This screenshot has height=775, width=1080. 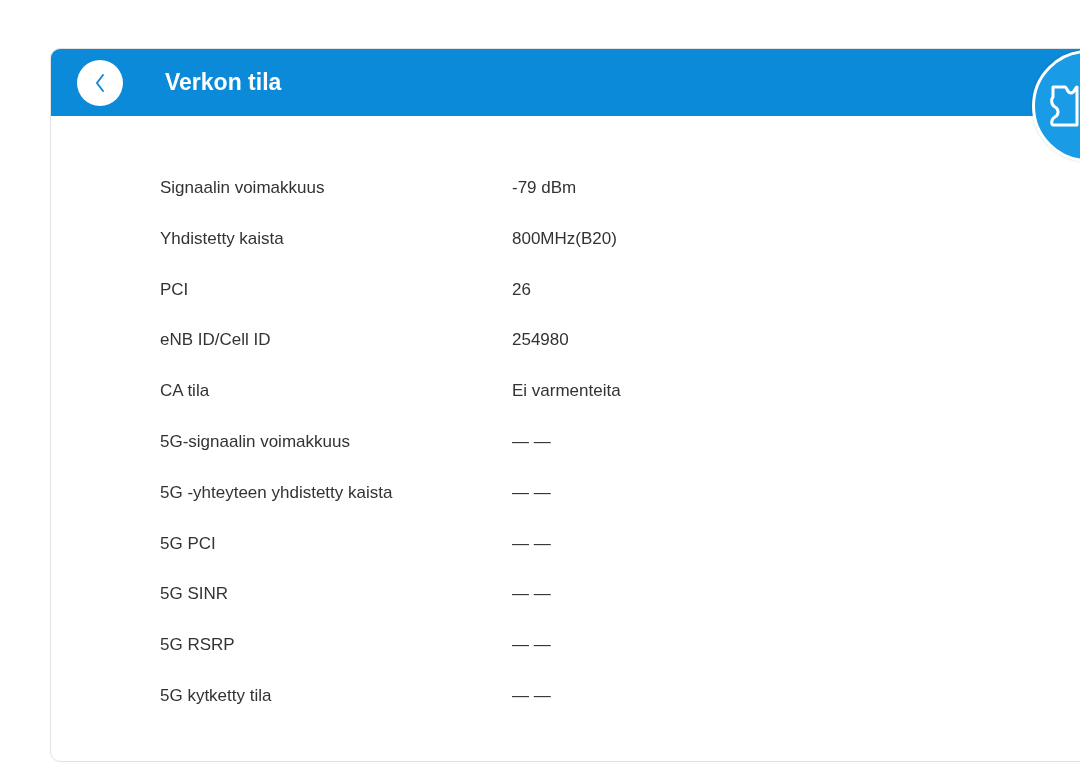 What do you see at coordinates (188, 543) in the screenshot?
I see `field-label: 5G PCI` at bounding box center [188, 543].